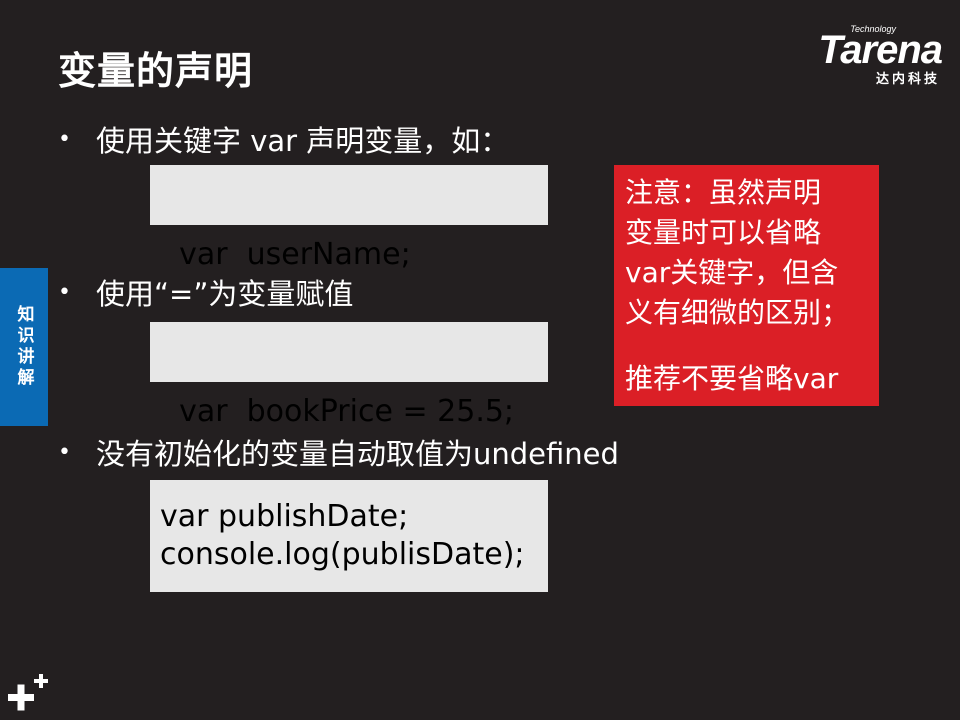  I want to click on bullet-text: 使用“=”为变量赋值, so click(225, 294).